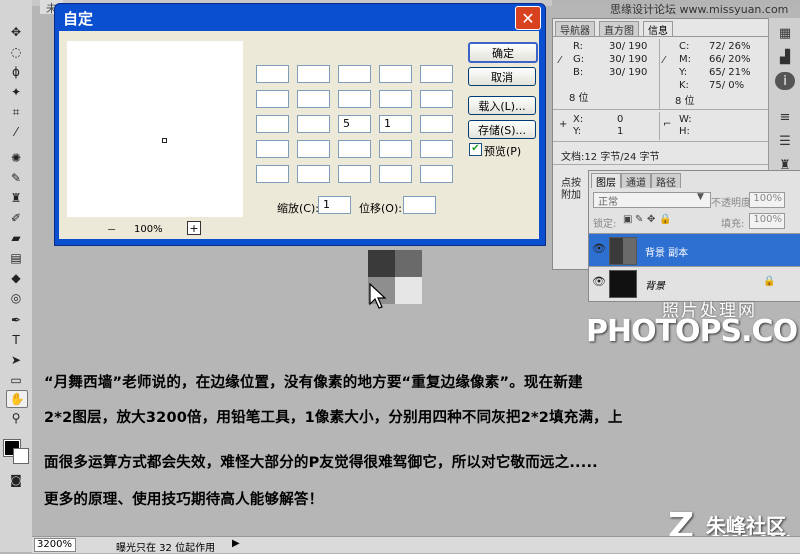 The image size is (800, 554). What do you see at coordinates (620, 119) in the screenshot?
I see `info-x-value: 0` at bounding box center [620, 119].